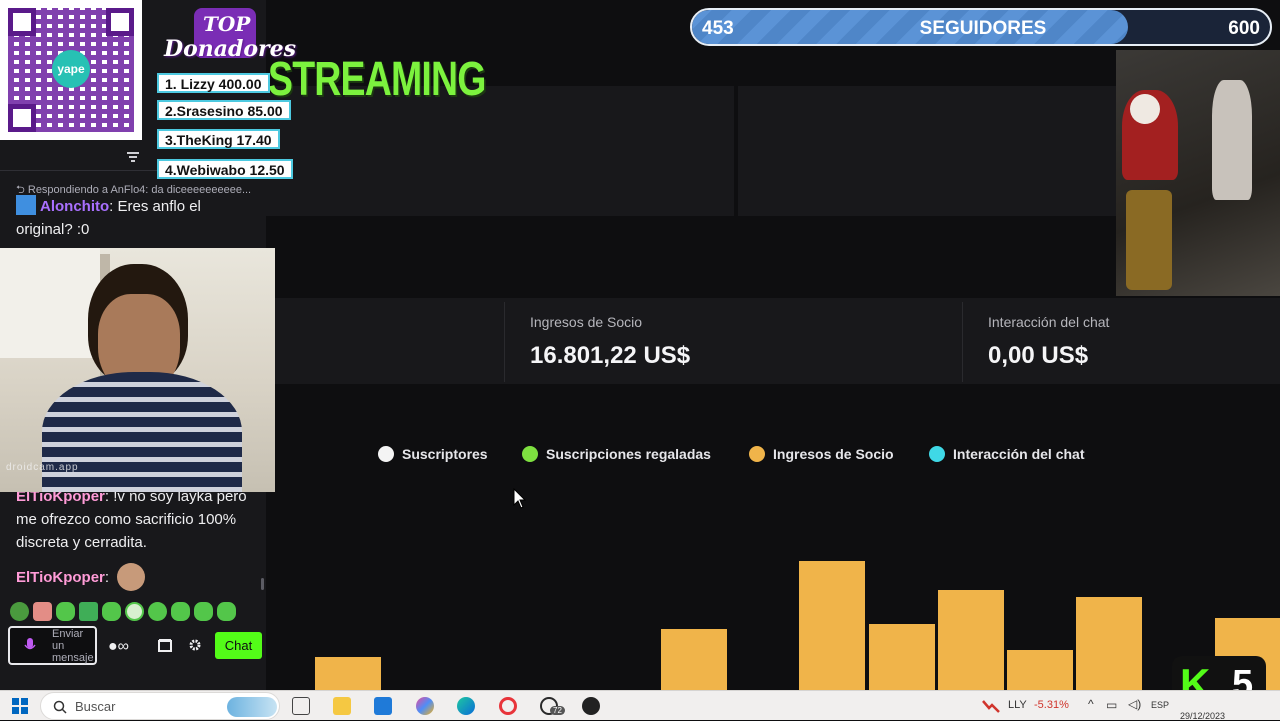 The height and width of the screenshot is (721, 1280). What do you see at coordinates (195, 645) in the screenshot?
I see `settings-gear-icon` at bounding box center [195, 645].